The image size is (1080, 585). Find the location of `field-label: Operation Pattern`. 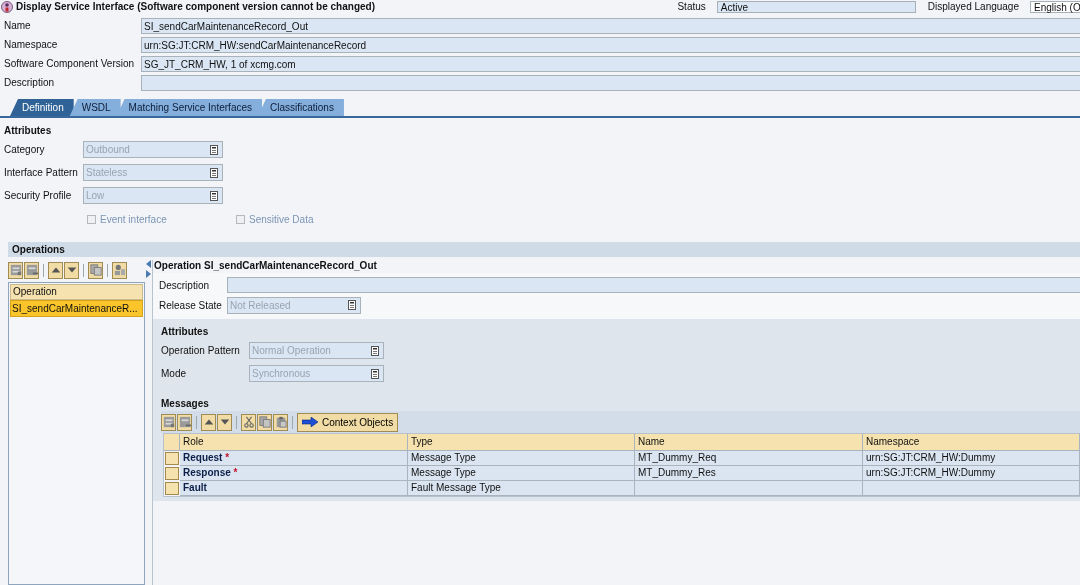

field-label: Operation Pattern is located at coordinates (201, 350).